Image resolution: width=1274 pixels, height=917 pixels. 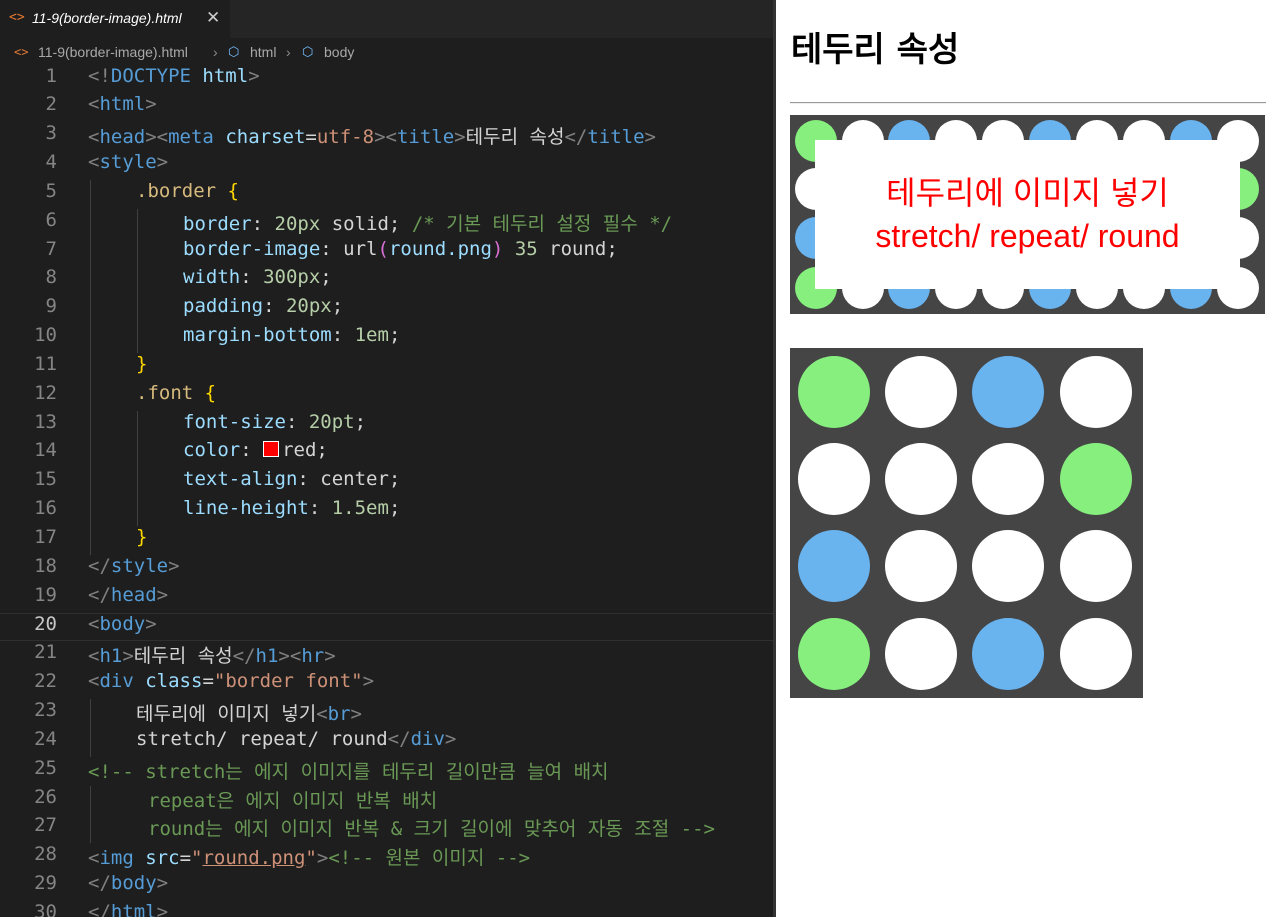 I want to click on line-number: 2, so click(x=51, y=104).